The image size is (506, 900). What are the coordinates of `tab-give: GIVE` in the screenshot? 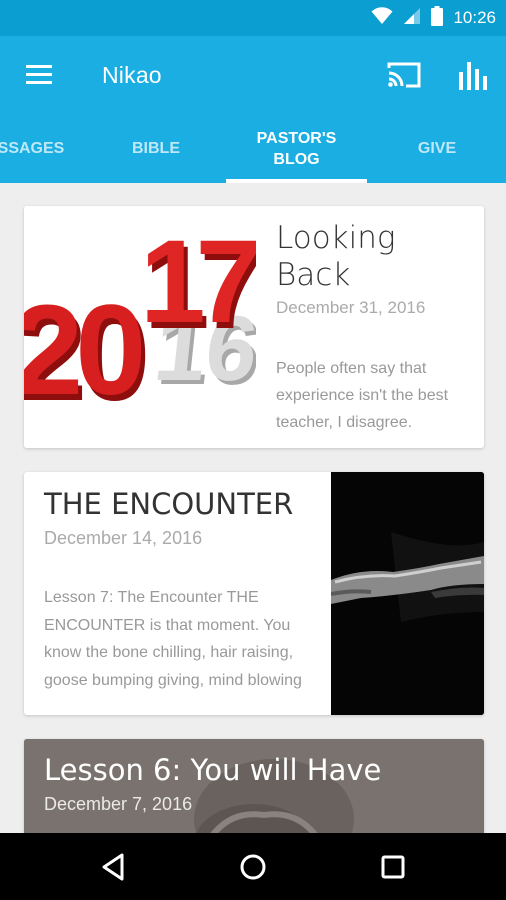 It's located at (437, 148).